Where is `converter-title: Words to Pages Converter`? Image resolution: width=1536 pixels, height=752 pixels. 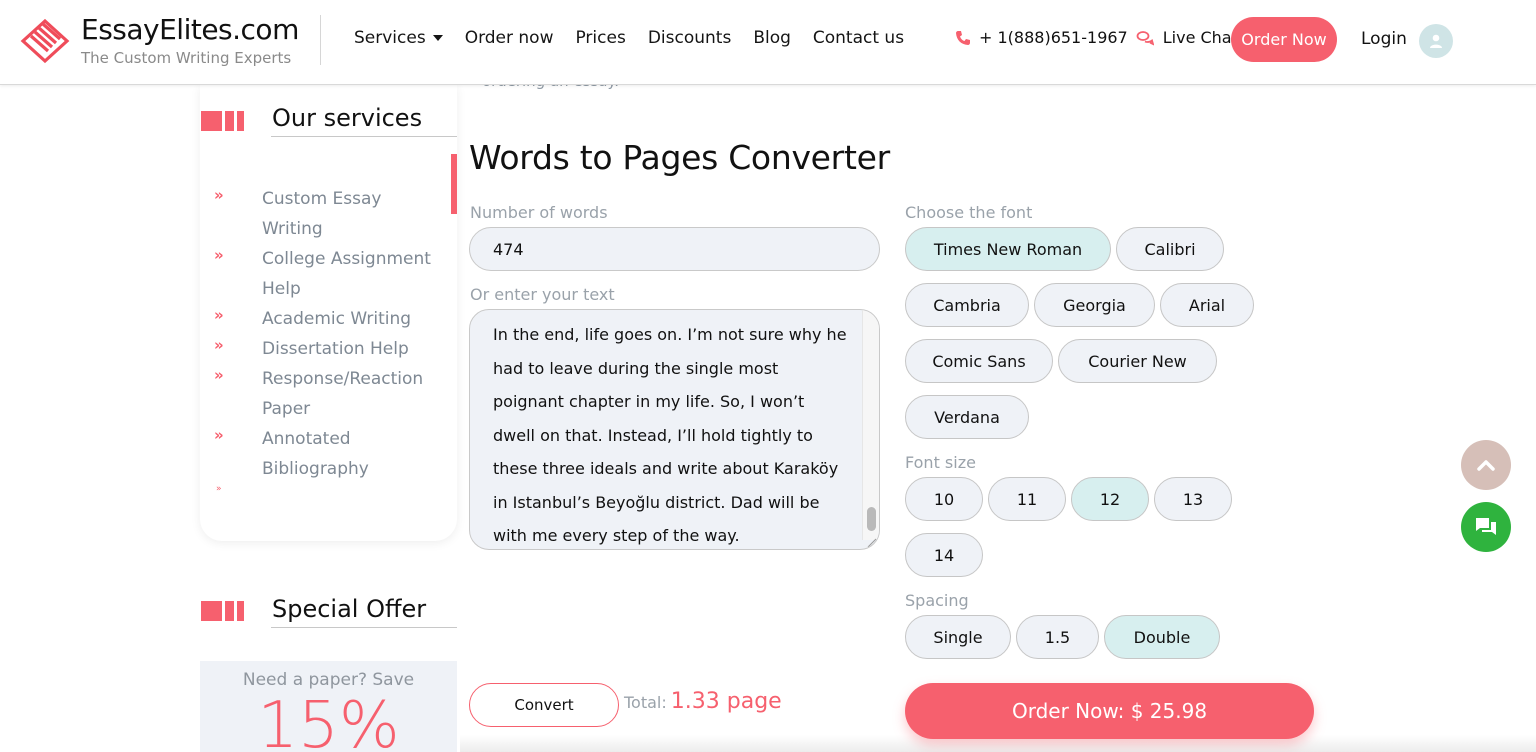 converter-title: Words to Pages Converter is located at coordinates (679, 157).